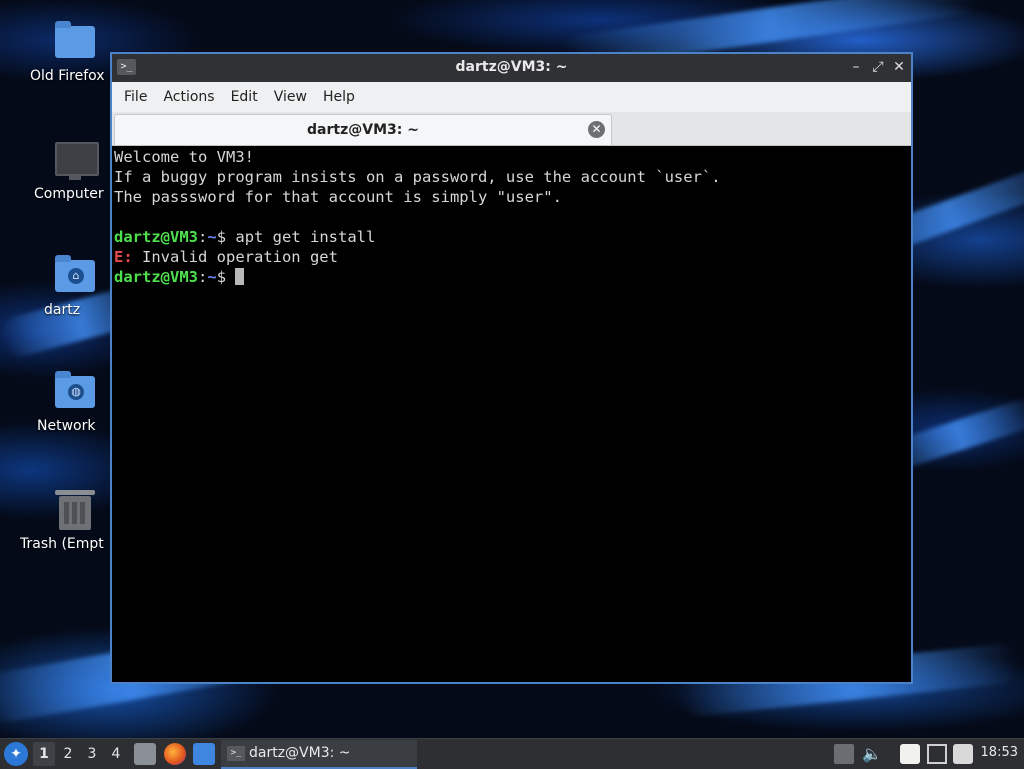 This screenshot has width=1024, height=769. I want to click on text-cursor, so click(240, 276).